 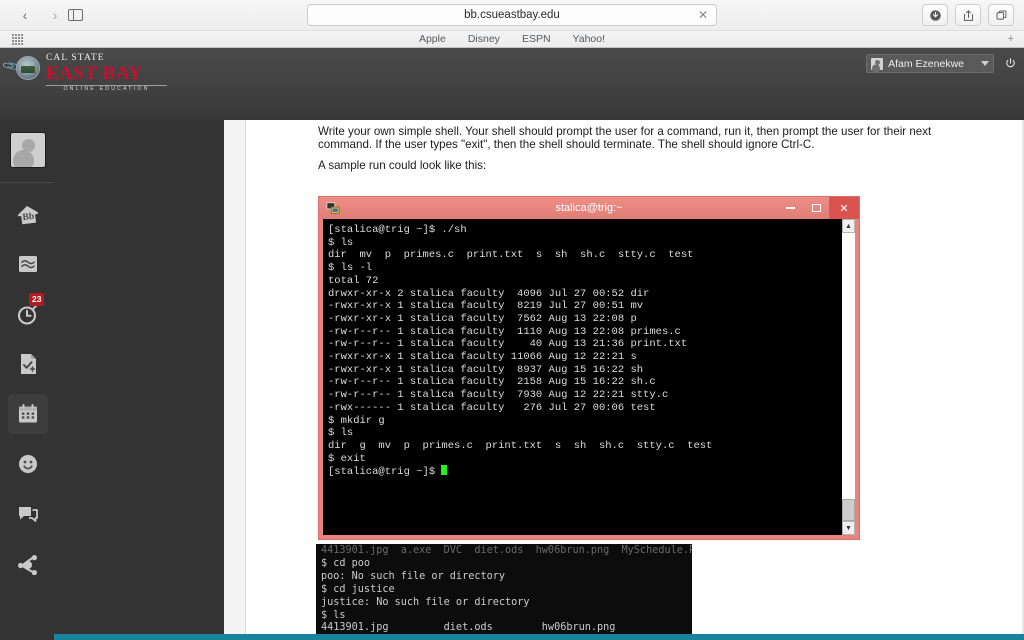 I want to click on sidebar-item-calendar, so click(x=28, y=414).